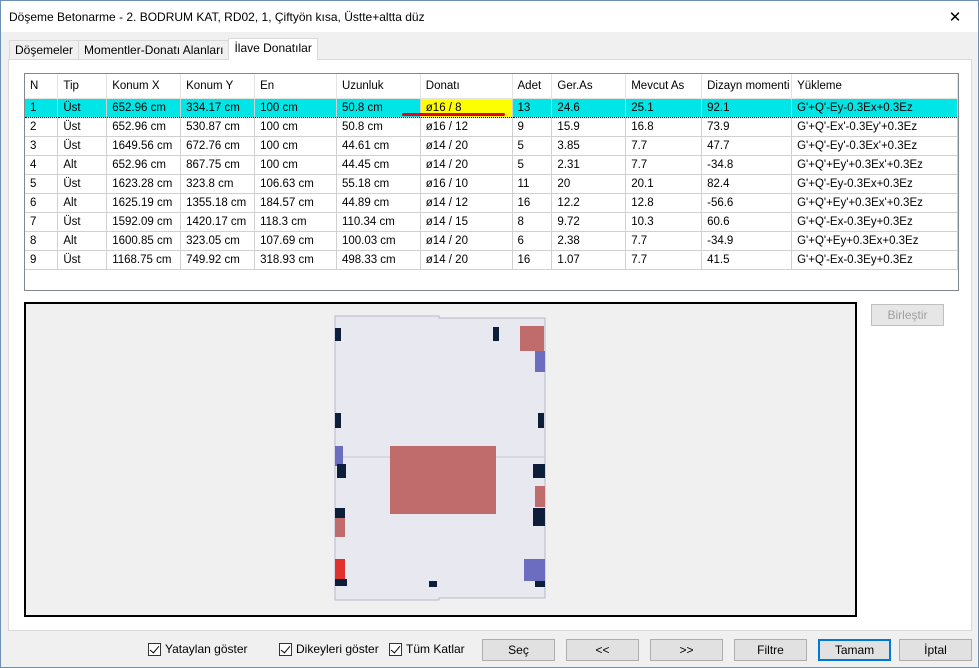 Image resolution: width=979 pixels, height=668 pixels. What do you see at coordinates (664, 222) in the screenshot?
I see `table-cell: 10.3` at bounding box center [664, 222].